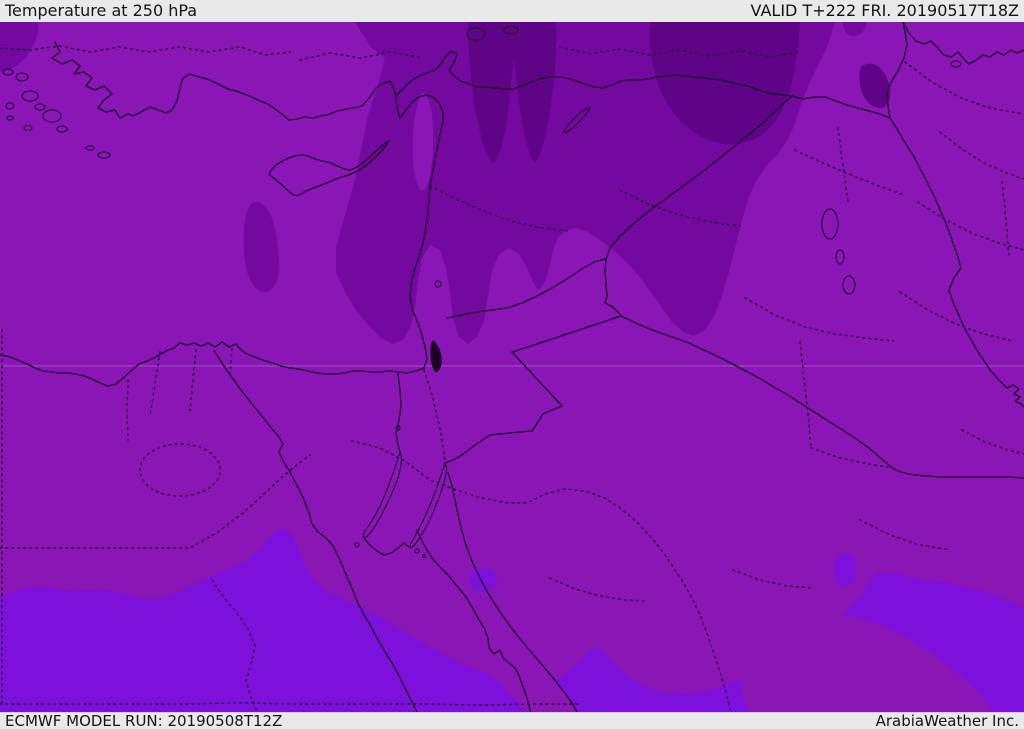 The image size is (1024, 729). I want to click on temp-bright-finger, so click(845, 570).